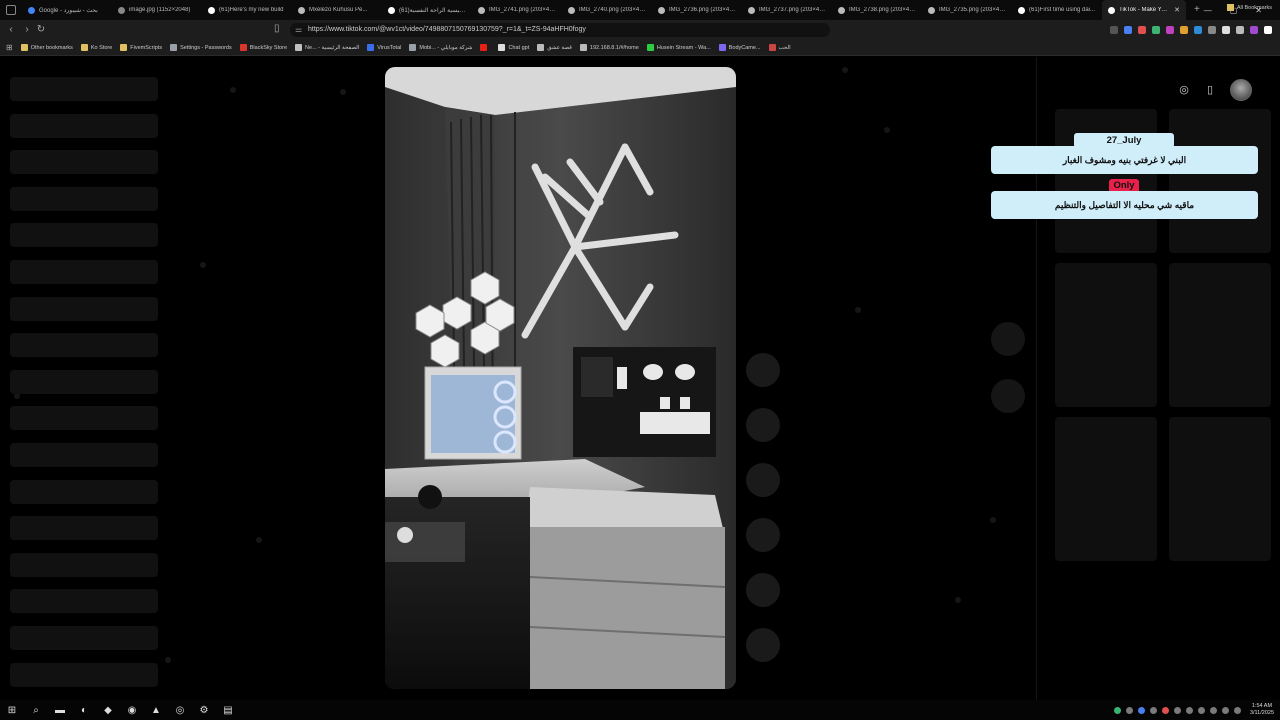 The width and height of the screenshot is (1280, 720). I want to click on bookmark-item: Settings - Passwords, so click(201, 47).